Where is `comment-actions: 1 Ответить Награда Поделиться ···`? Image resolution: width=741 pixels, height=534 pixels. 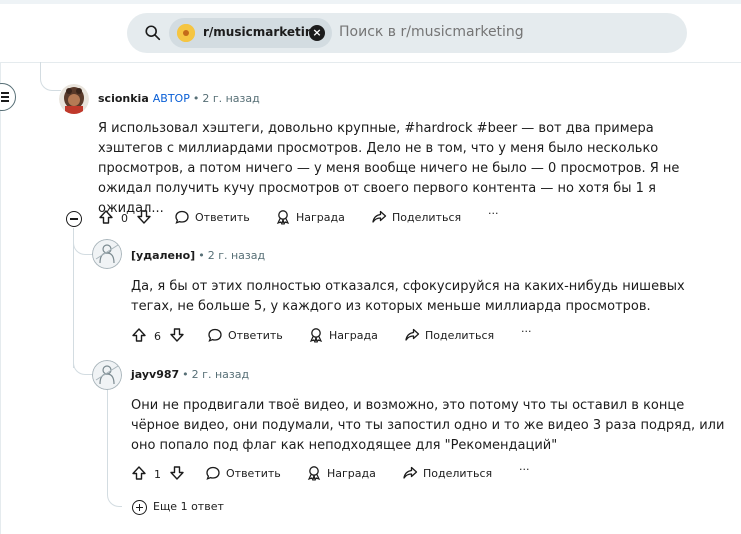 comment-actions: 1 Ответить Награда Поделиться ··· is located at coordinates (341, 474).